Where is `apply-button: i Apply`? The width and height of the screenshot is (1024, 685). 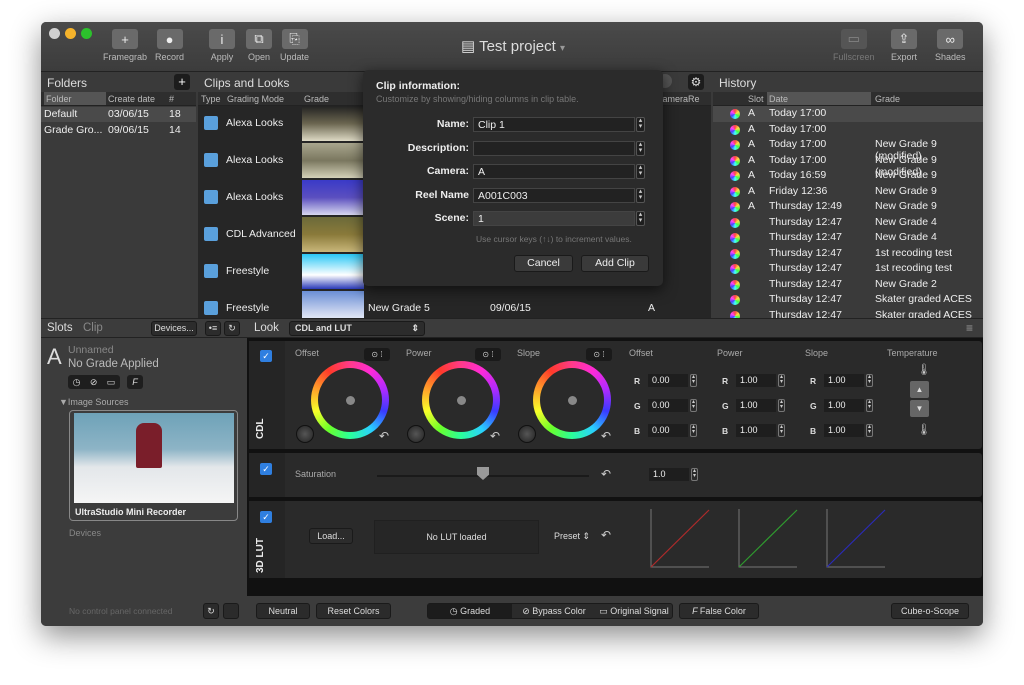
apply-button: i Apply is located at coordinates (222, 45).